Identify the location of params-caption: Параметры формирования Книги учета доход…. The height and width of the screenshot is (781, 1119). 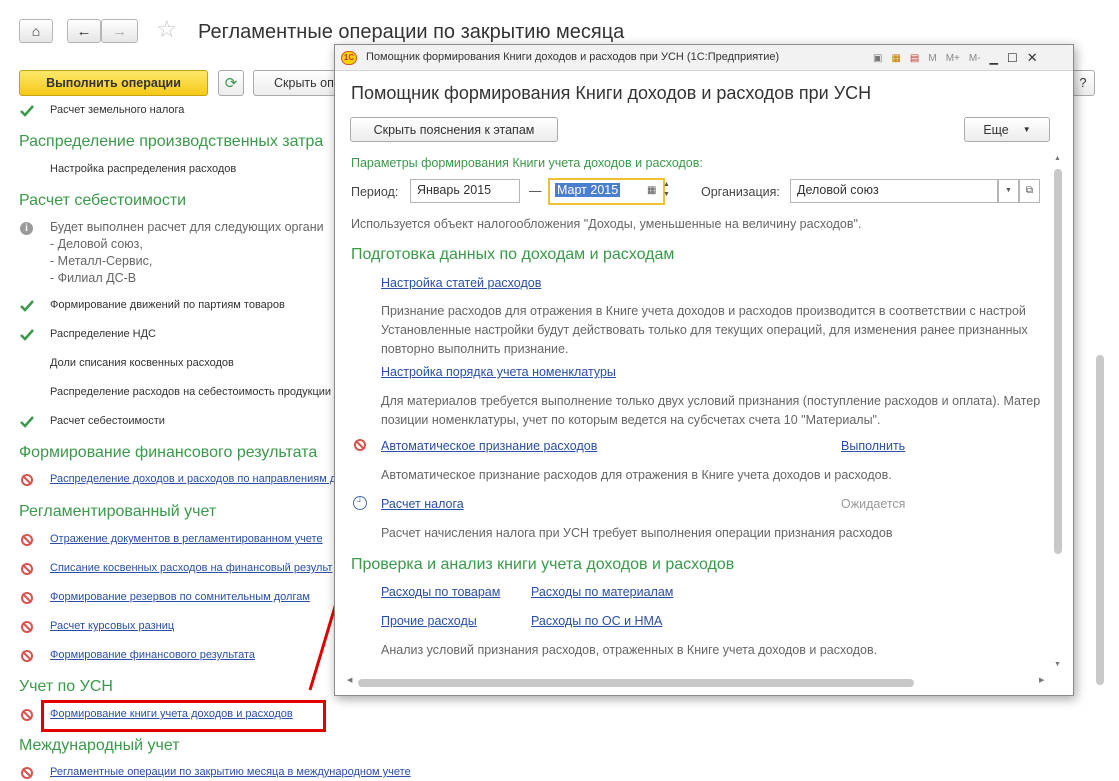
(527, 163).